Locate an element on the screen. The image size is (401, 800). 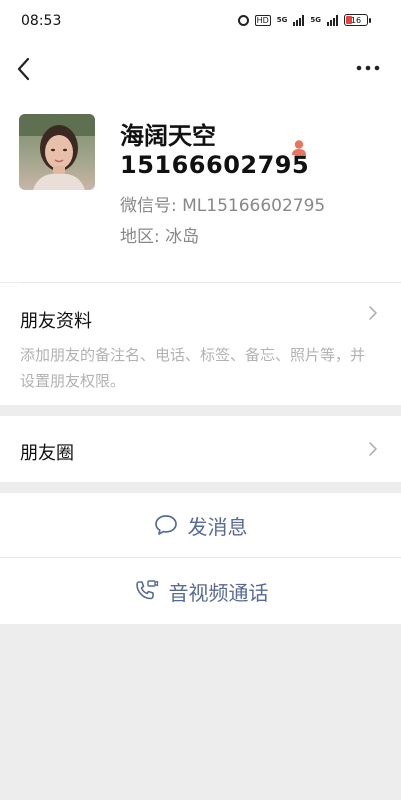
hd-badge: HD is located at coordinates (262, 20).